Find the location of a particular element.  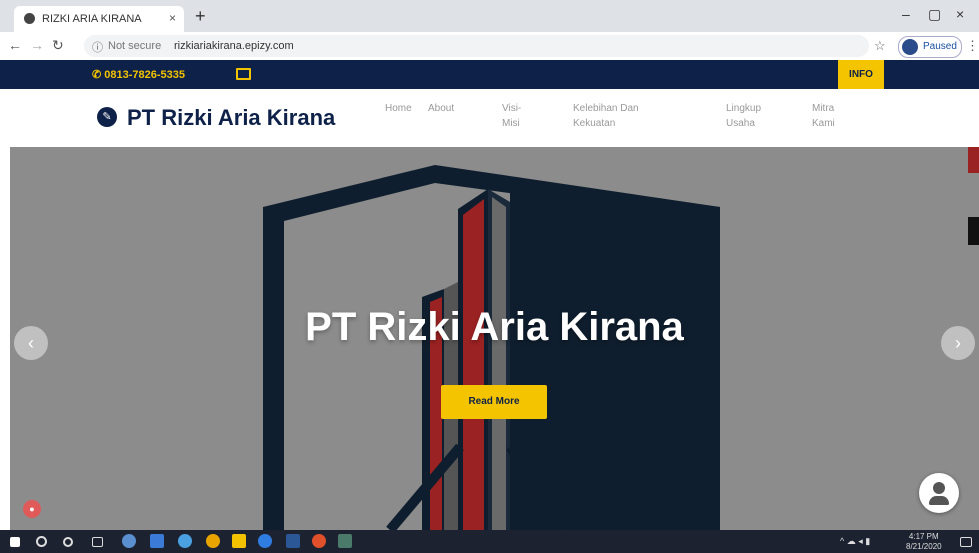

brand-name: PT Rizki Aria Kirana is located at coordinates (231, 118).